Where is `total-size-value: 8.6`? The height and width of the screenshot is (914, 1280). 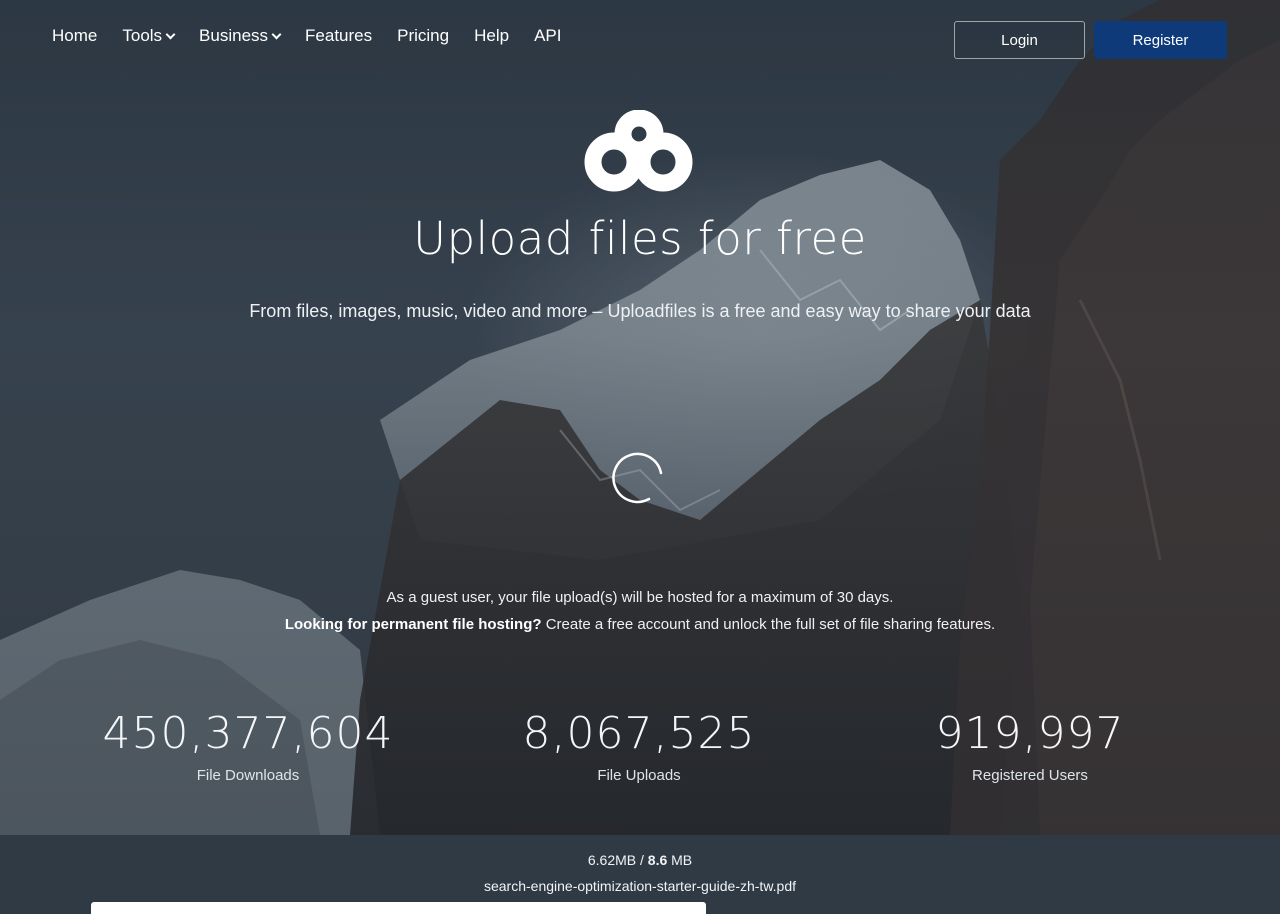 total-size-value: 8.6 is located at coordinates (657, 860).